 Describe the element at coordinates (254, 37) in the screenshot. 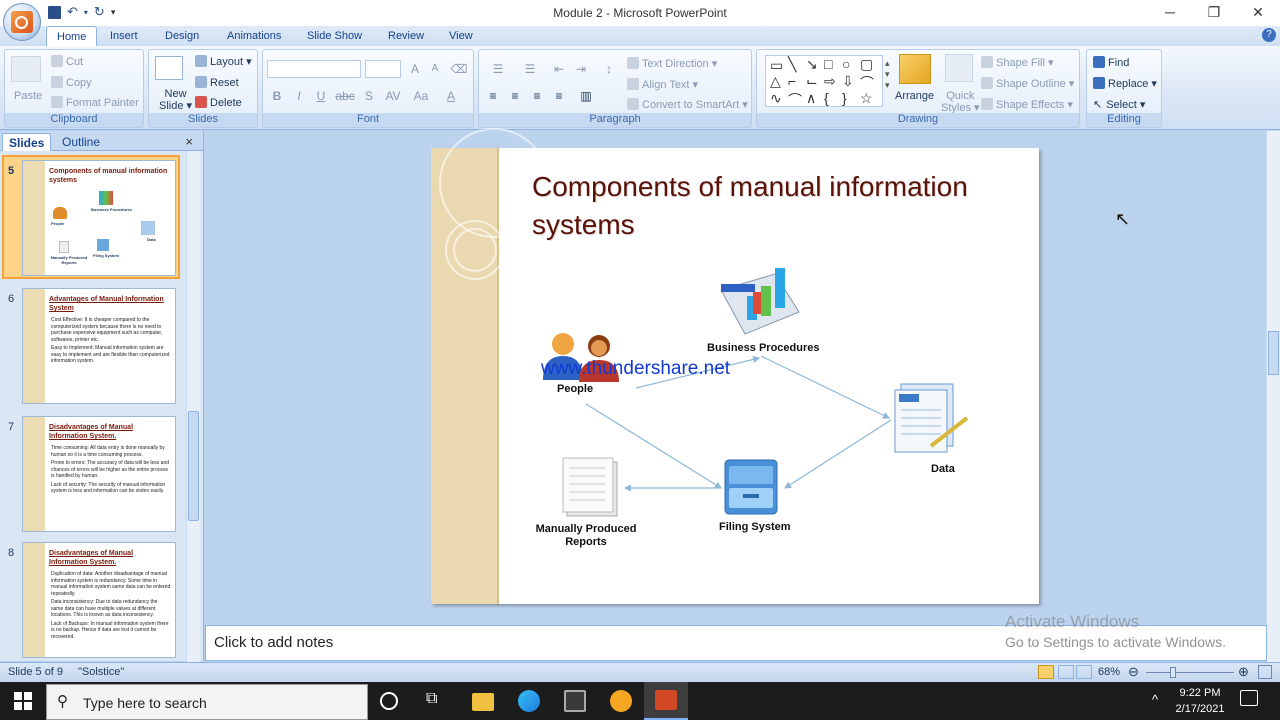

I see `tab-animations: Animations` at that location.